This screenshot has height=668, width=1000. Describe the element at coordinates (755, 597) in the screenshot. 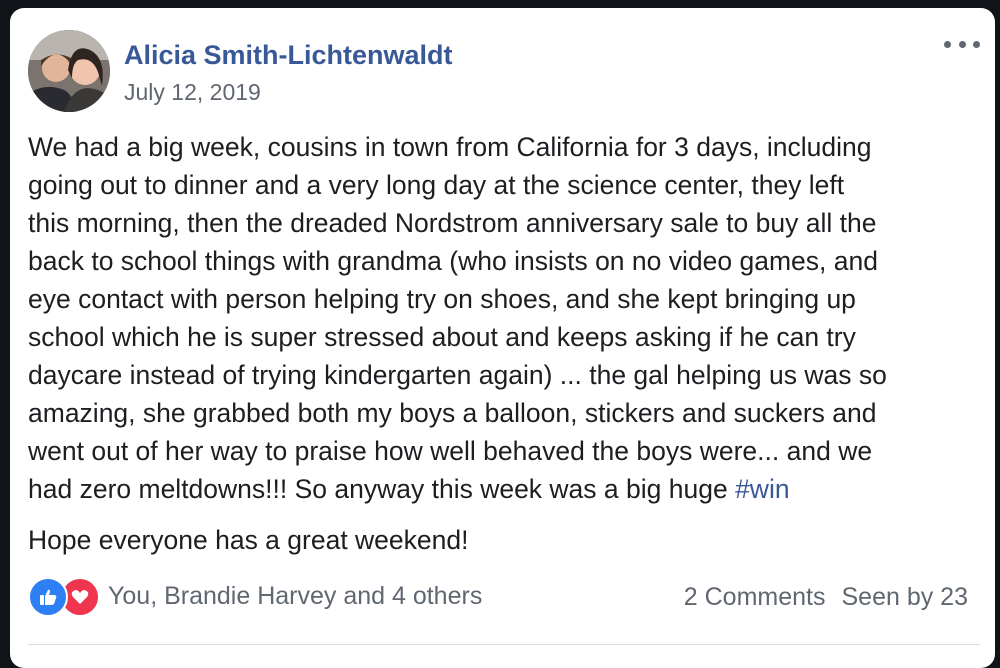

I see `comments-count: 2 Comments` at that location.